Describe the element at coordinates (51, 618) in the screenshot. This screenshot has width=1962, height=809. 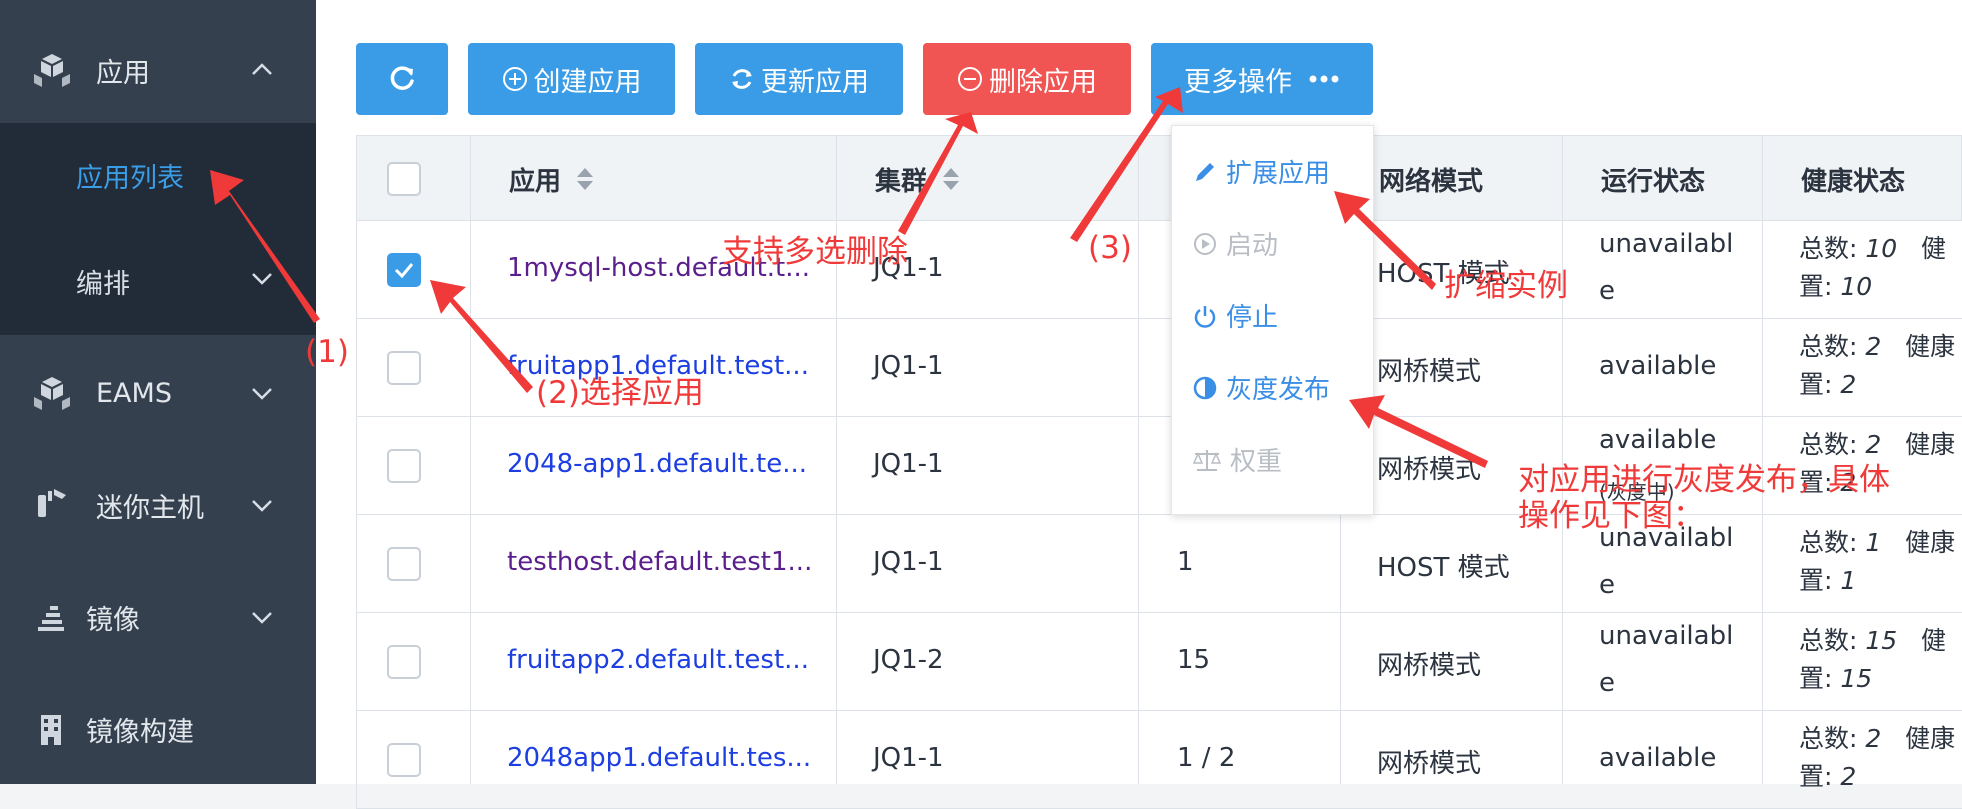
I see `layers-icon` at that location.